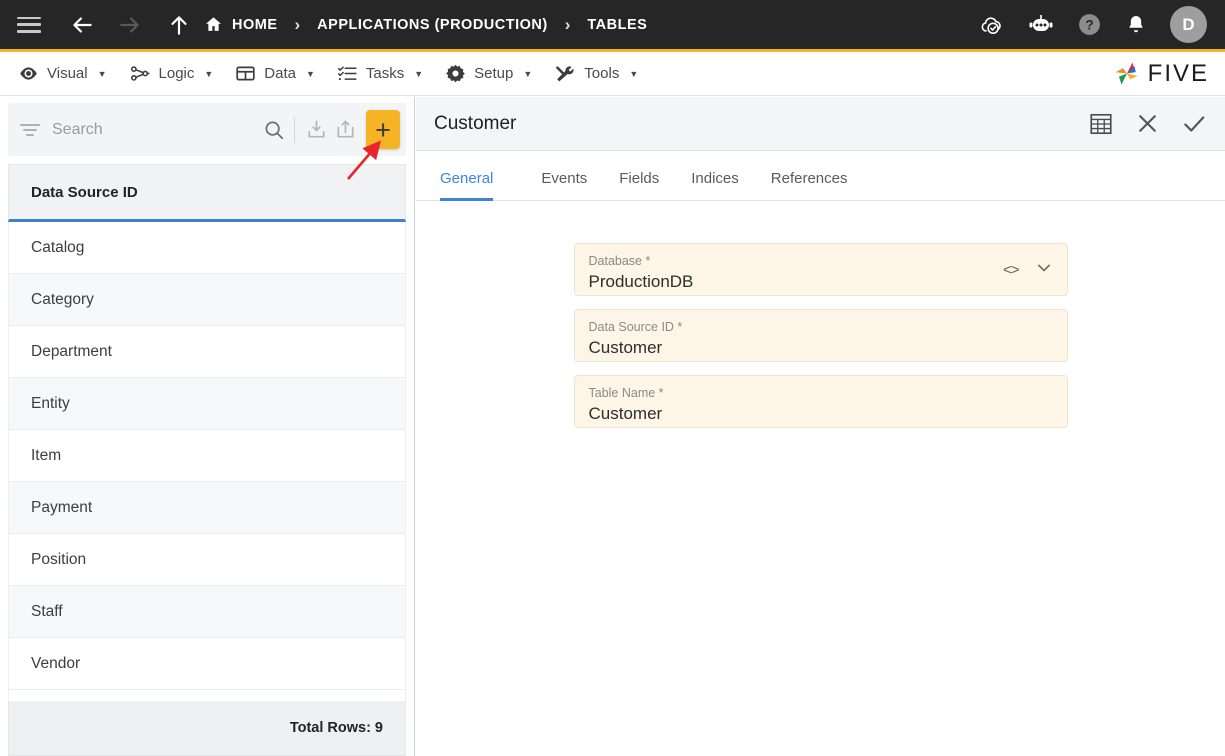 This screenshot has height=756, width=1225. I want to click on cloud-check-button, so click(992, 25).